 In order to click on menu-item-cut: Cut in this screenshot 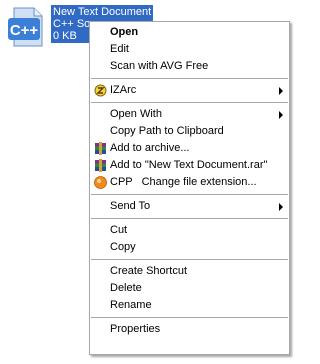, I will do `click(189, 230)`.